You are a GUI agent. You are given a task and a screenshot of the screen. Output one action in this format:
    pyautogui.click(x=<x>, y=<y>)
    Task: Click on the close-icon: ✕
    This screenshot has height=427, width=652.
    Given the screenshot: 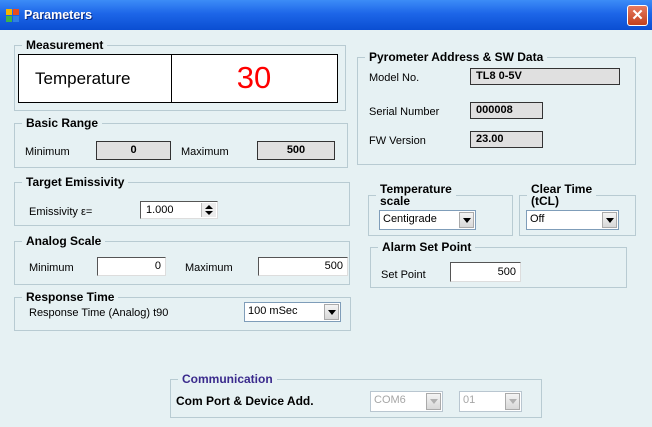 What is the action you would take?
    pyautogui.click(x=637, y=15)
    